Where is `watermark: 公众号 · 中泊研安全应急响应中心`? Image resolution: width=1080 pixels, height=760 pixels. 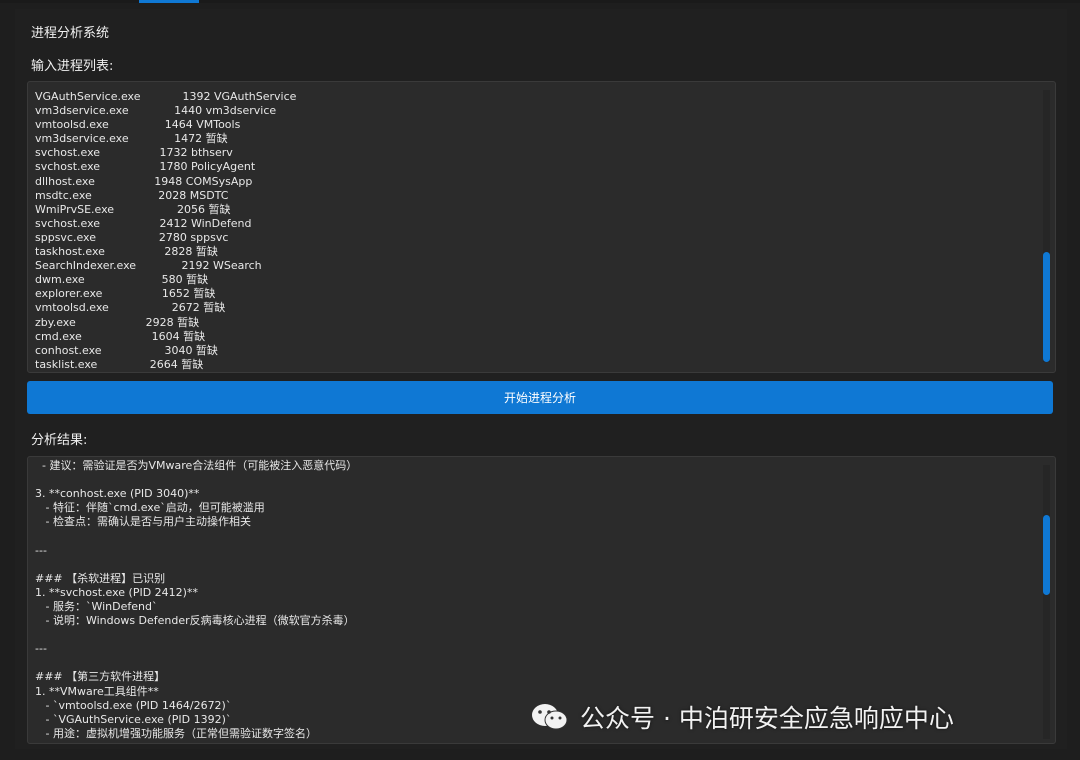 watermark: 公众号 · 中泊研安全应急响应中心 is located at coordinates (742, 717).